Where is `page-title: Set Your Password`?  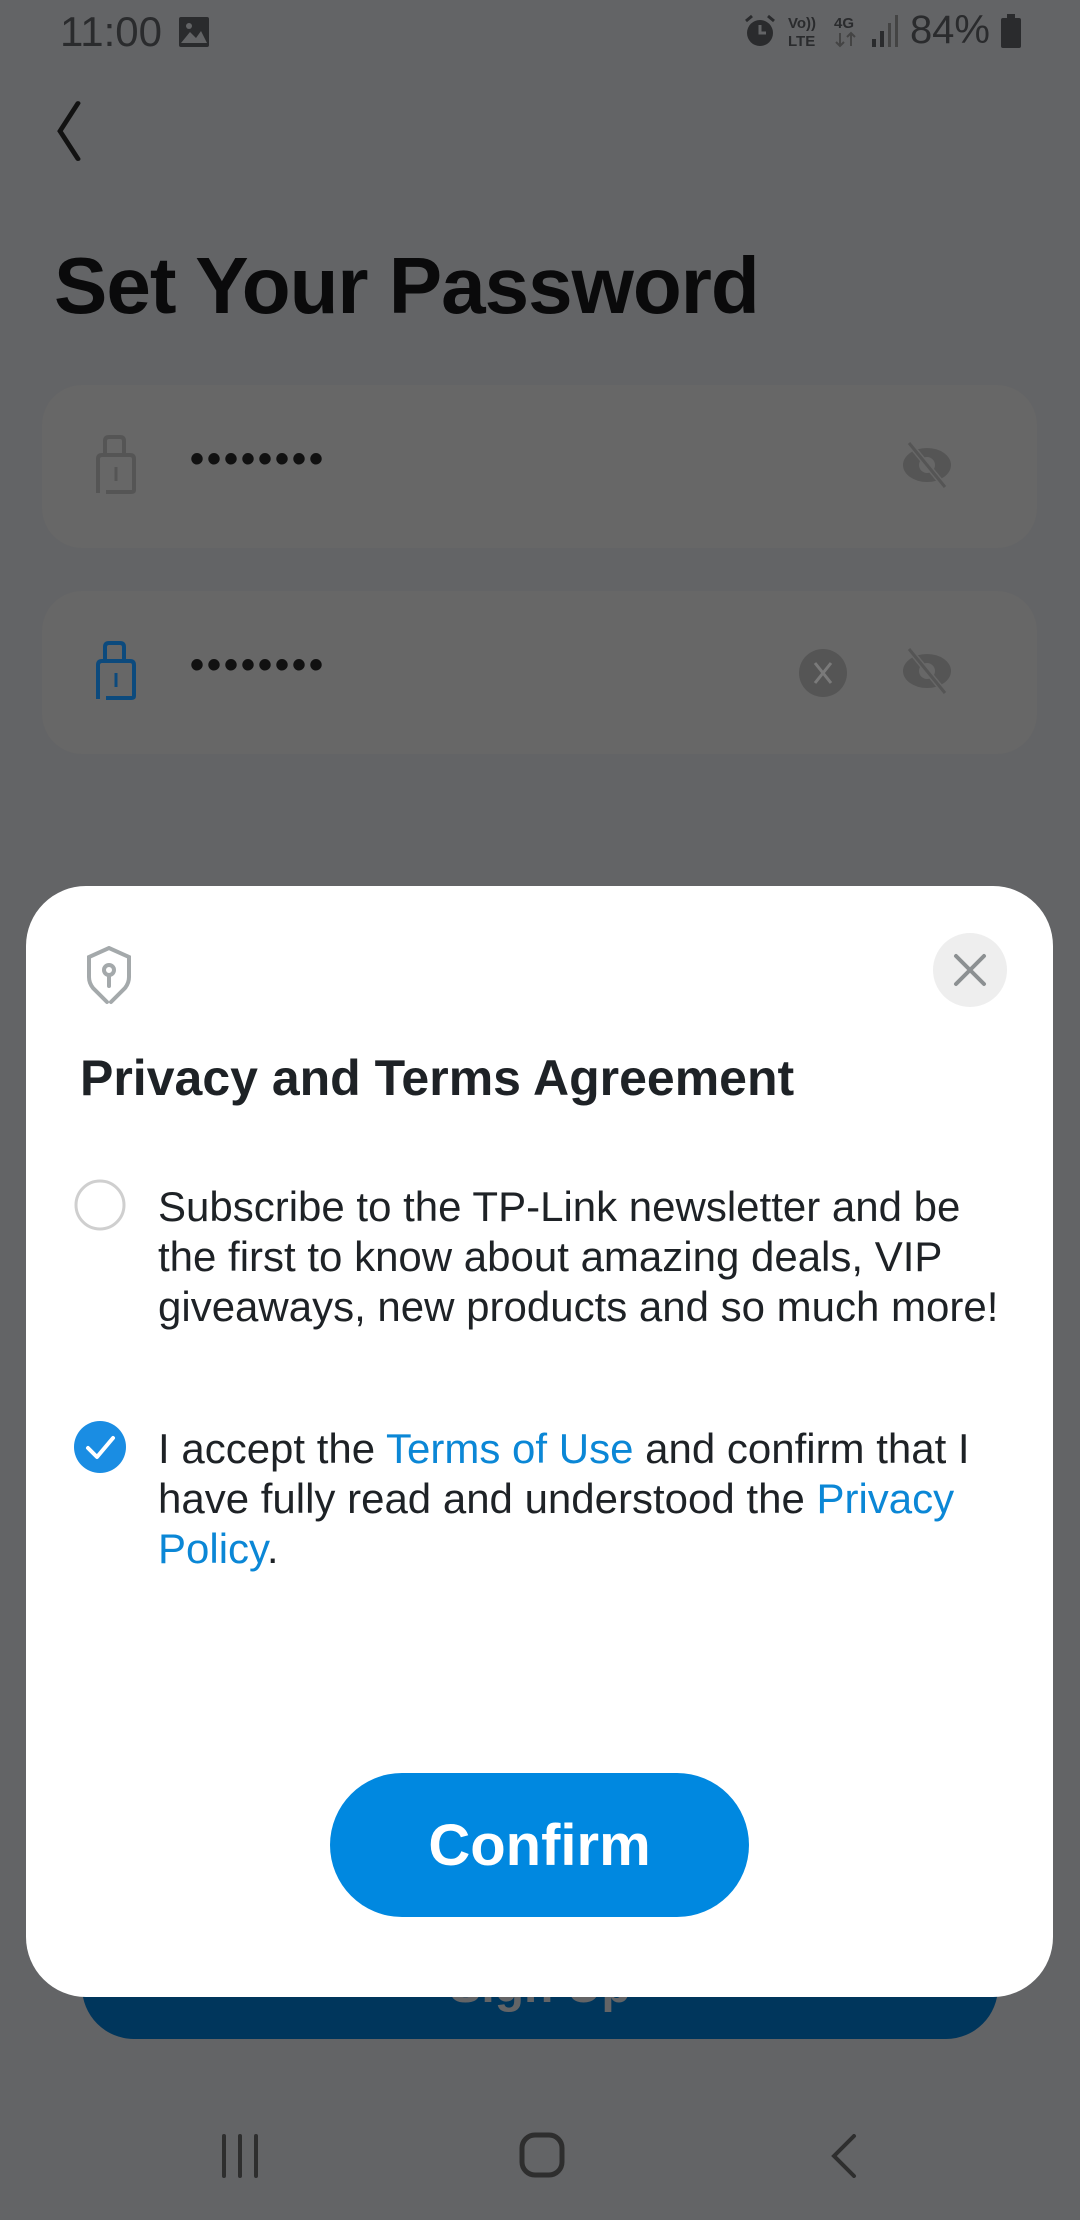
page-title: Set Your Password is located at coordinates (407, 285).